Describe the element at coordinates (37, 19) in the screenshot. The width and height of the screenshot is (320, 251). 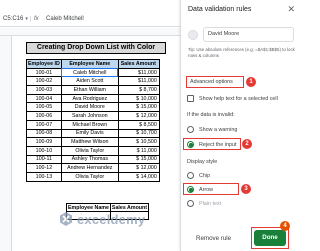
I see `fx-icon: fx` at that location.